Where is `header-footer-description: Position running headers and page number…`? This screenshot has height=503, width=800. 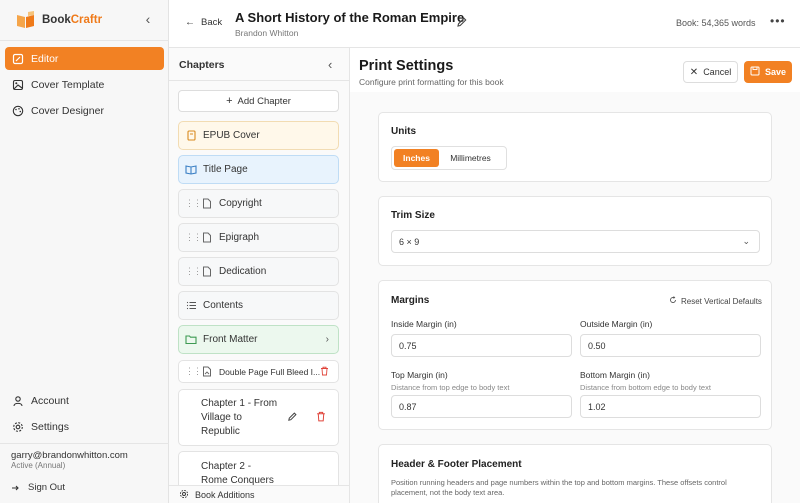 header-footer-description: Position running headers and page number… is located at coordinates (559, 487).